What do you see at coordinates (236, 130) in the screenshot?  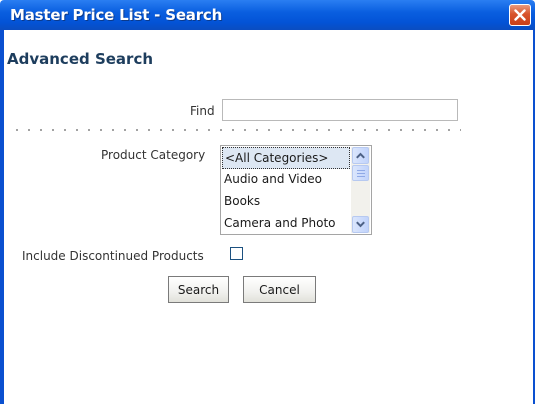 I see `section-divider` at bounding box center [236, 130].